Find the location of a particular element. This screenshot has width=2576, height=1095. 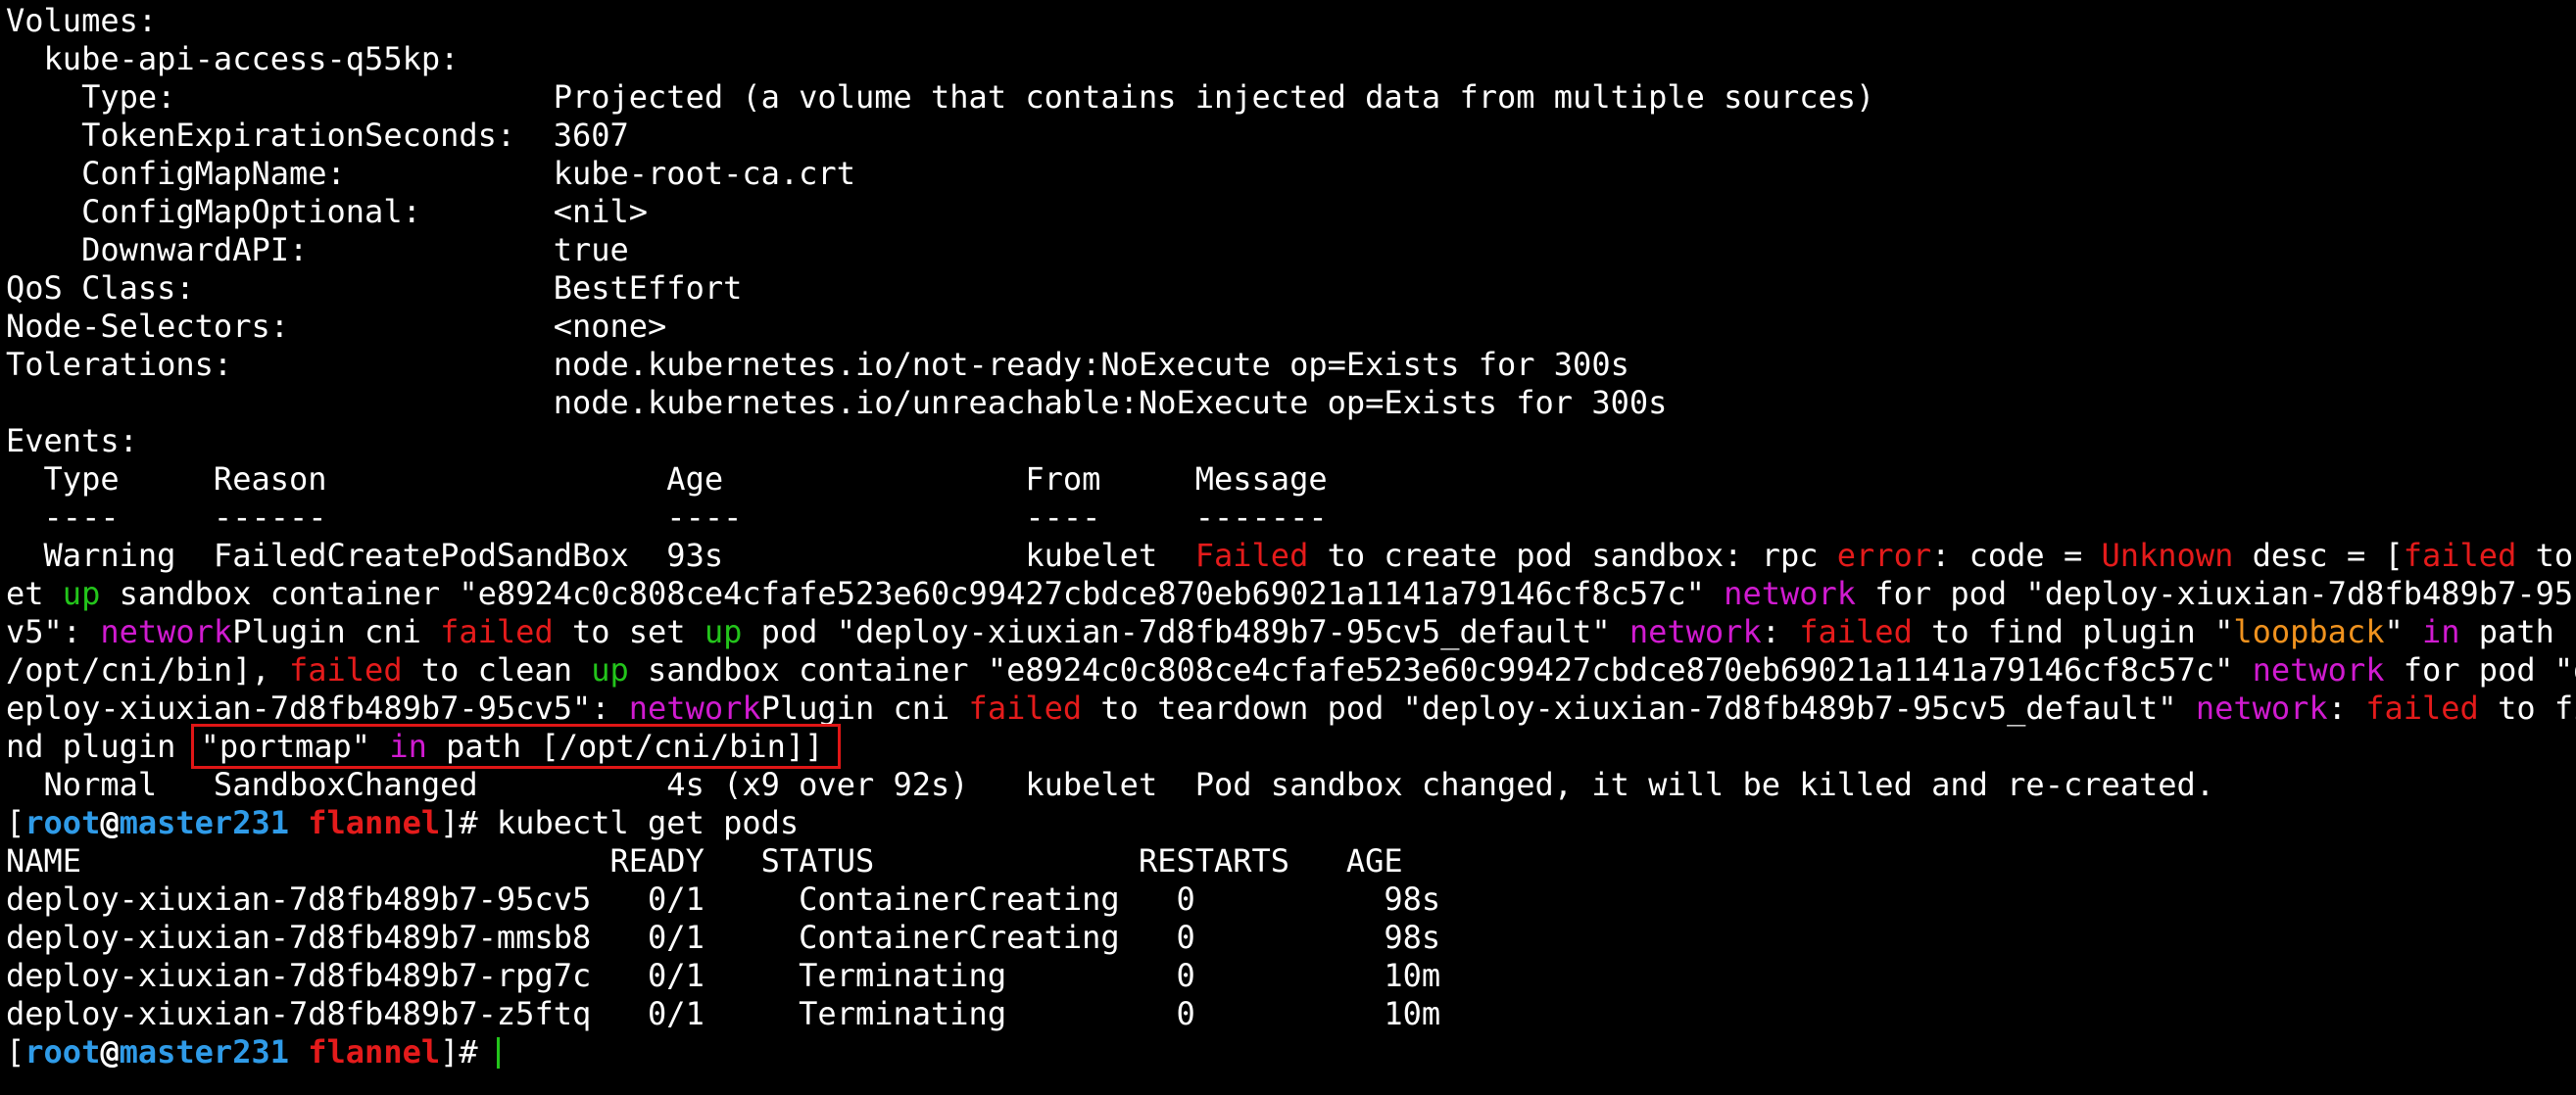

terminal-text: to clean is located at coordinates (497, 670).